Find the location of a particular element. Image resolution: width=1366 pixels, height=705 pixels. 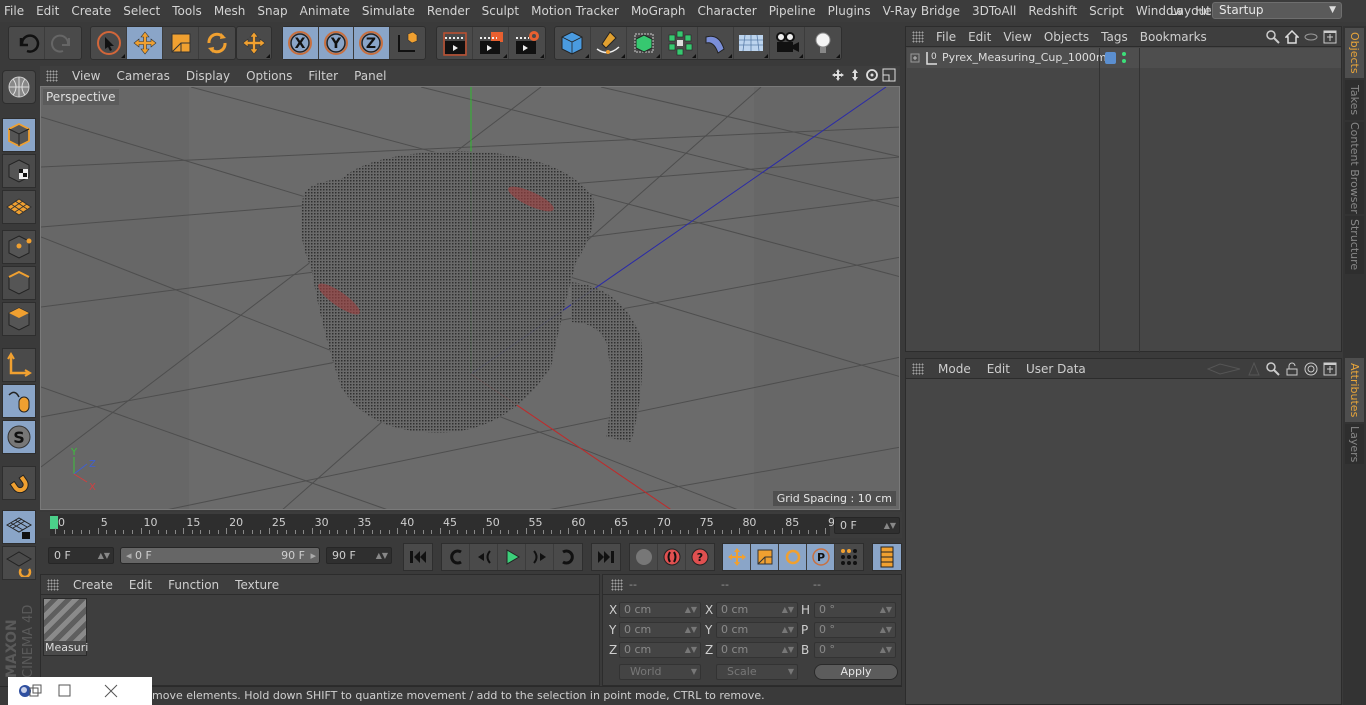

target-icon is located at coordinates (1311, 369).